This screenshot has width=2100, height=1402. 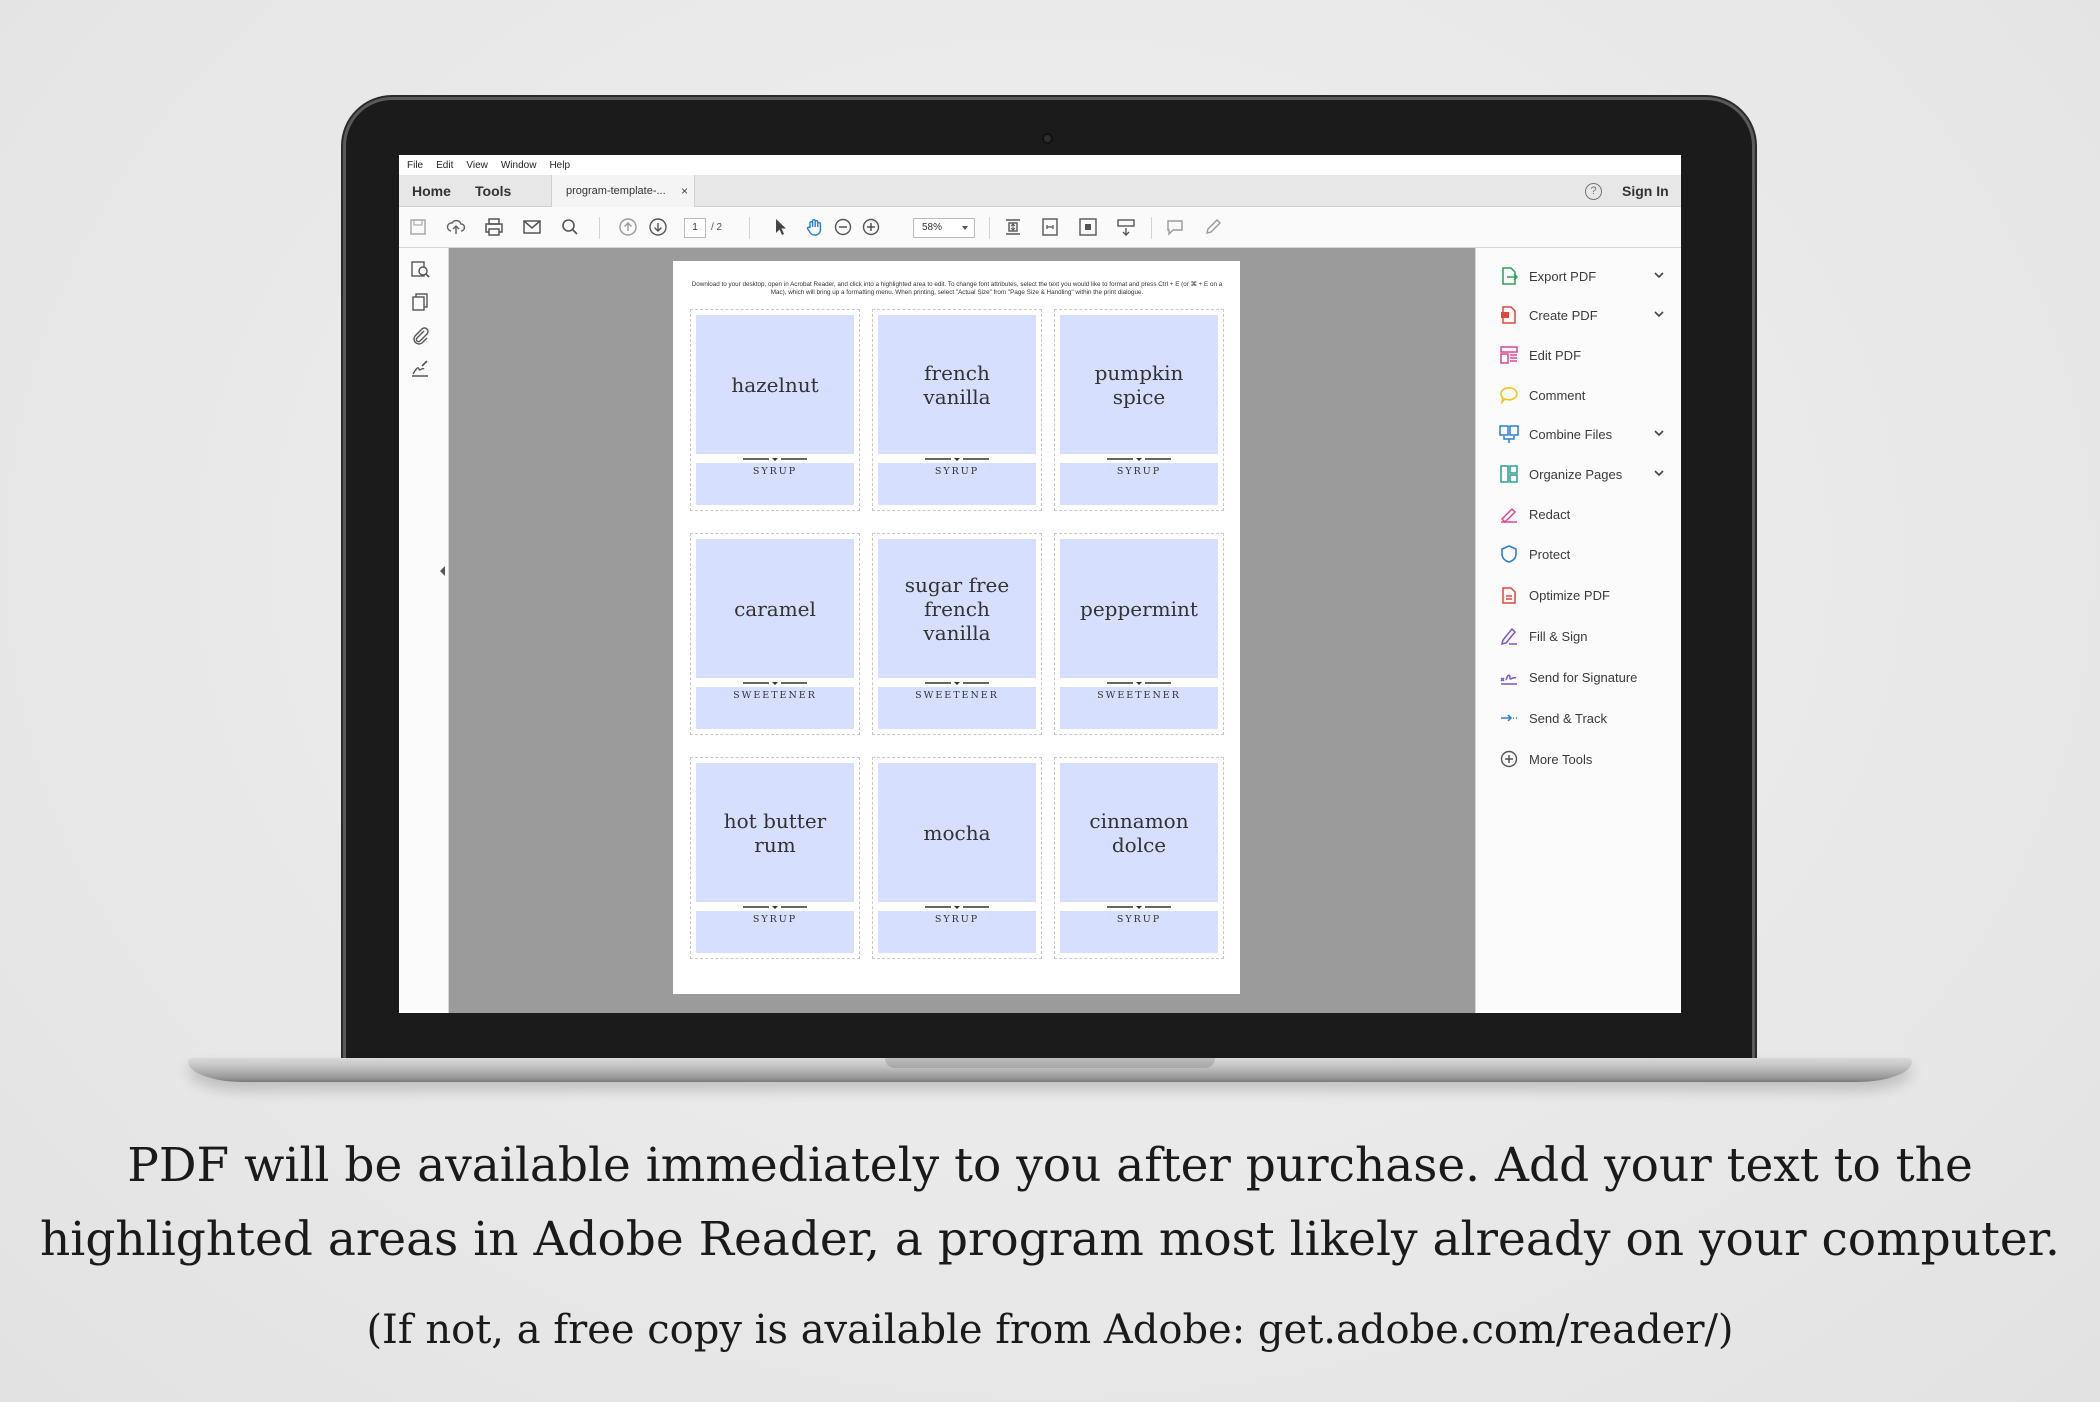 What do you see at coordinates (494, 227) in the screenshot?
I see `print-icon` at bounding box center [494, 227].